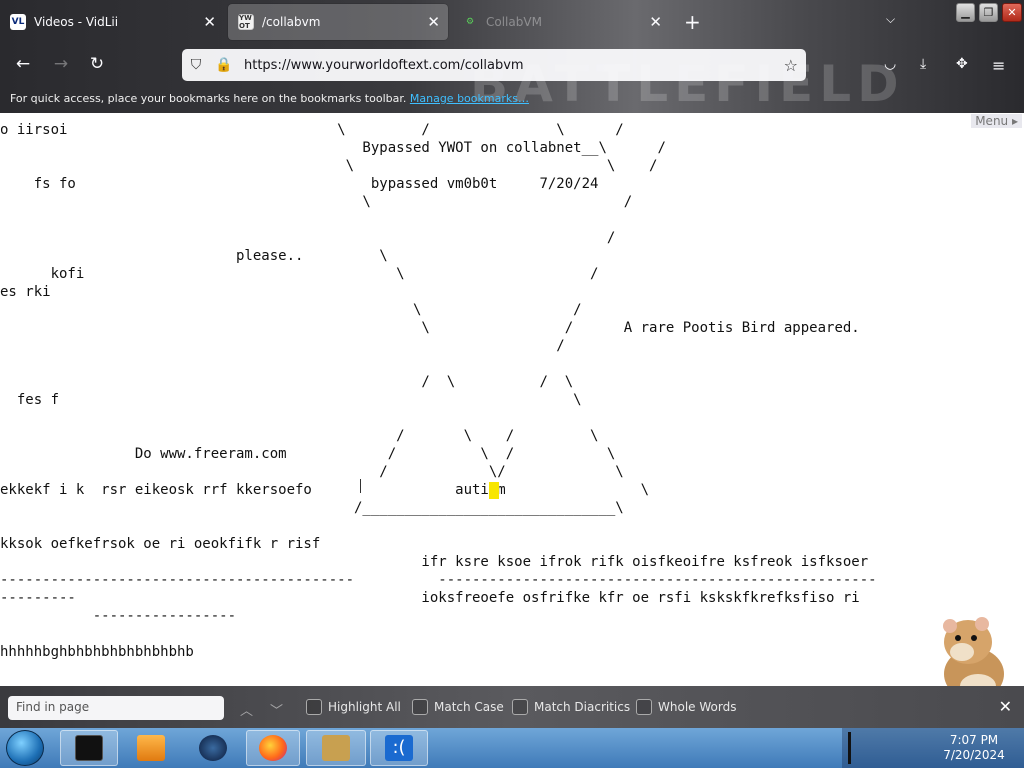 The height and width of the screenshot is (768, 1024). I want to click on text-line: -----------------, so click(118, 616).